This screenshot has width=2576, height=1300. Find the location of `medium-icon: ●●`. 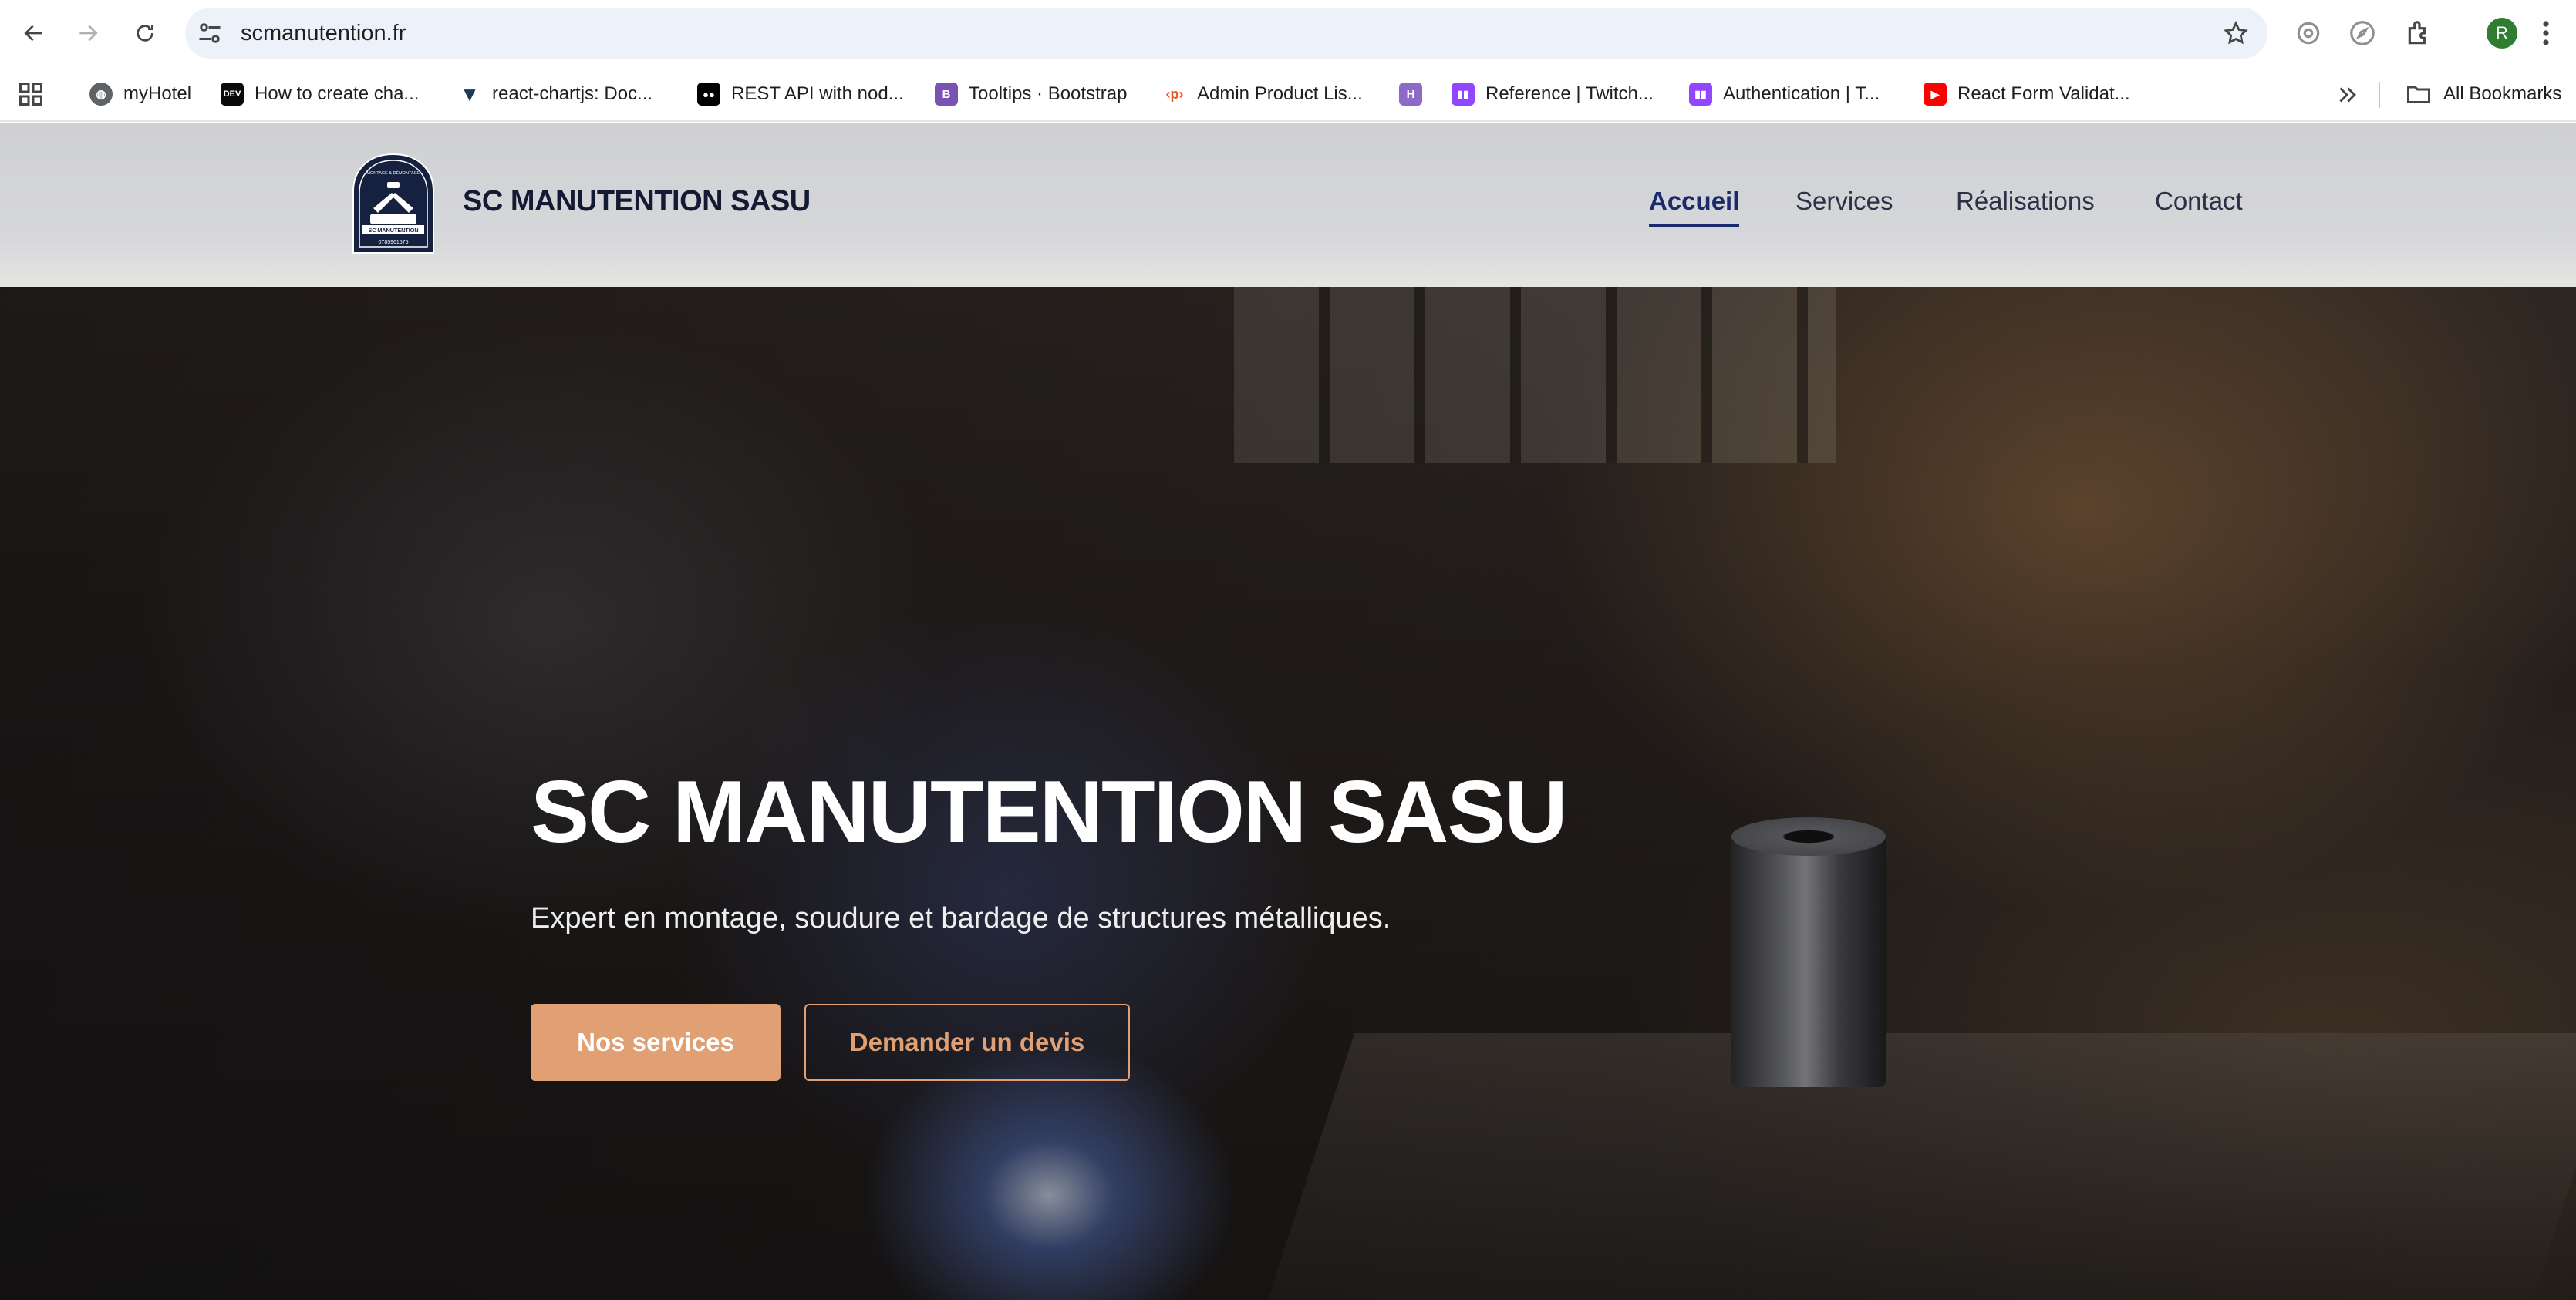

medium-icon: ●● is located at coordinates (708, 94).